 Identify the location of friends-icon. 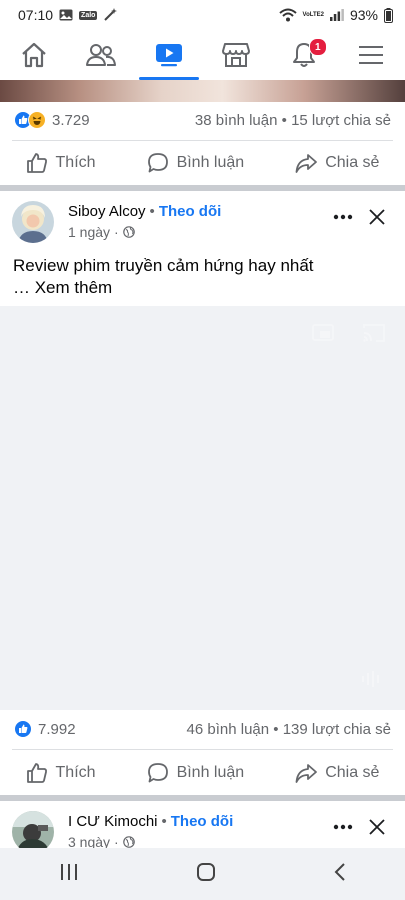
(101, 55).